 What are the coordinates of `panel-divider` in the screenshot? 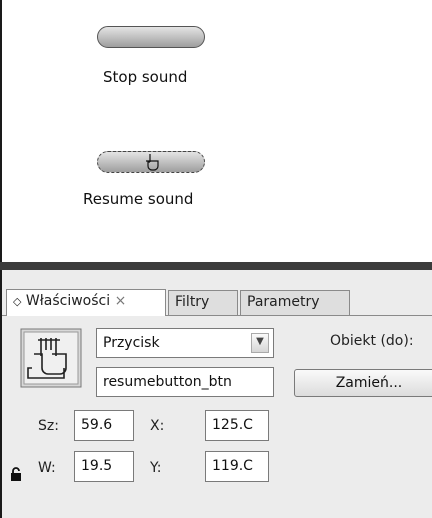 It's located at (216, 266).